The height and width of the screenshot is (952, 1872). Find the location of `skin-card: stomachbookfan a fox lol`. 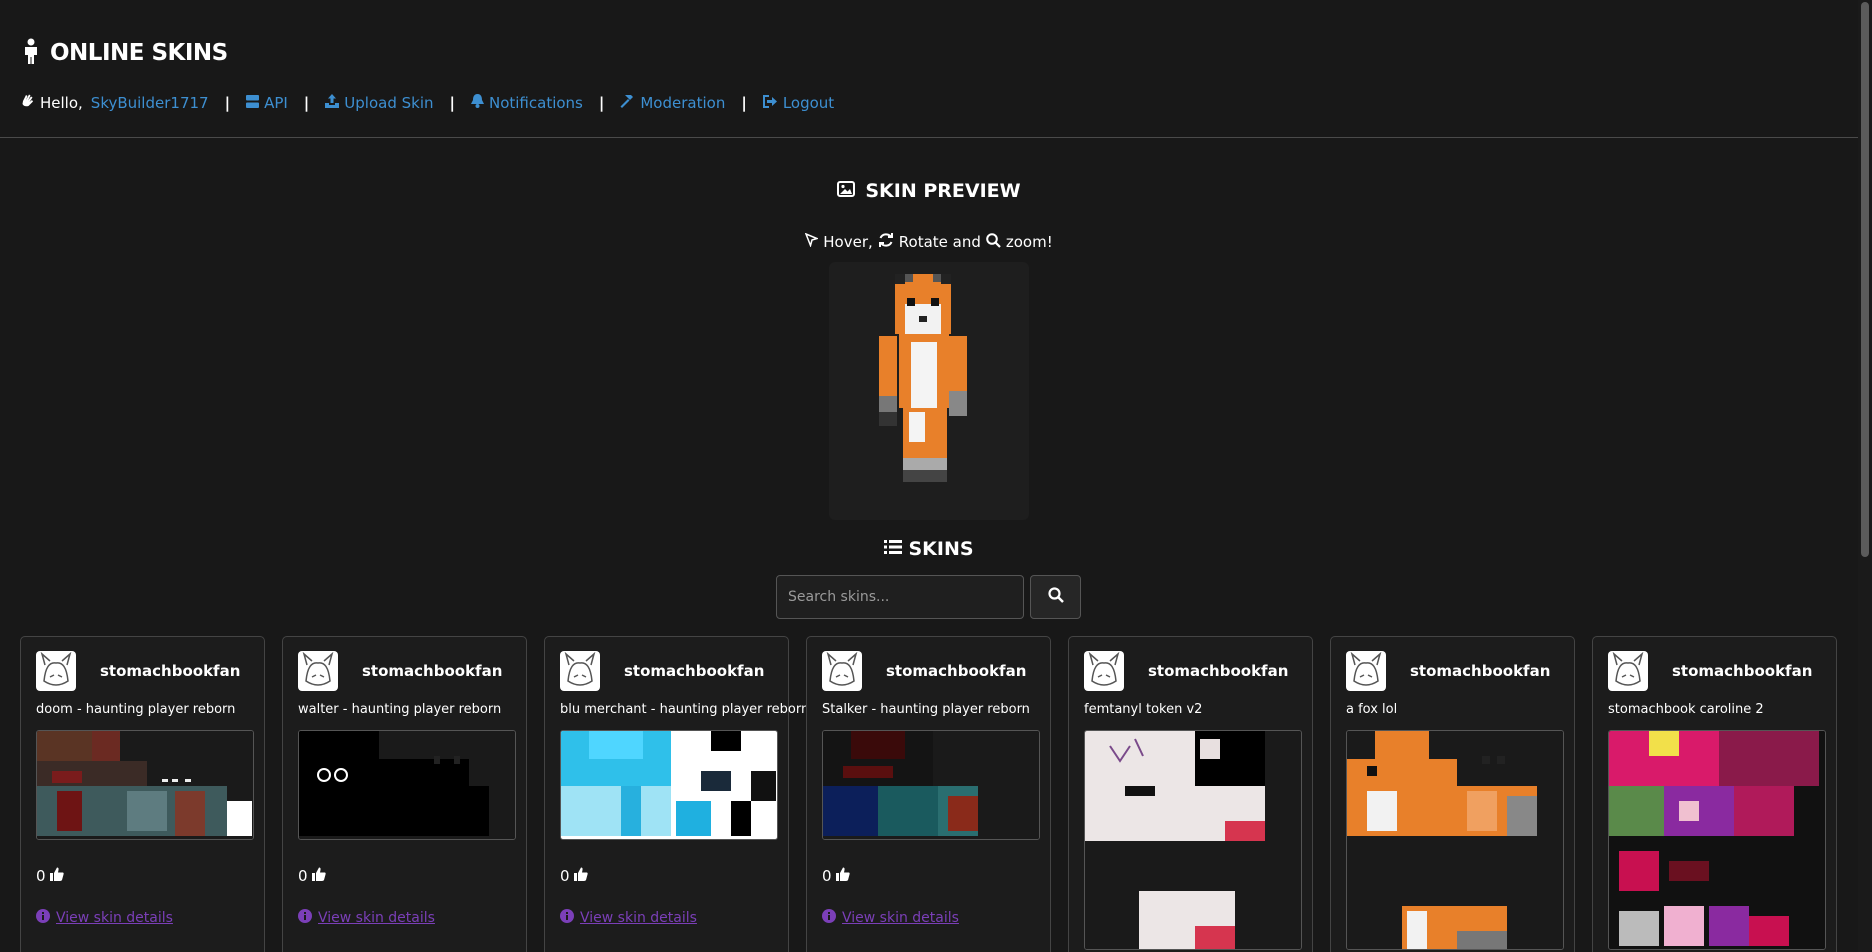

skin-card: stomachbookfan a fox lol is located at coordinates (1452, 794).